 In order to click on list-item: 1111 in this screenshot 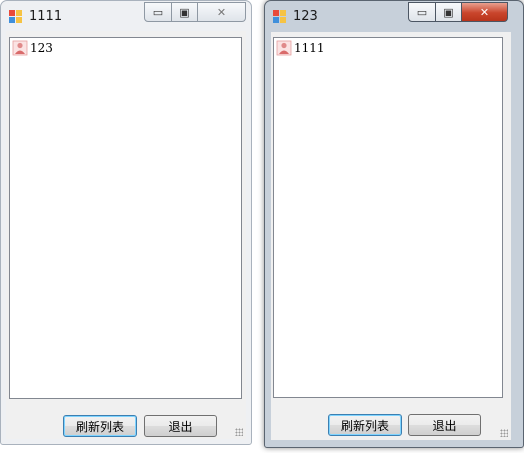, I will do `click(300, 48)`.